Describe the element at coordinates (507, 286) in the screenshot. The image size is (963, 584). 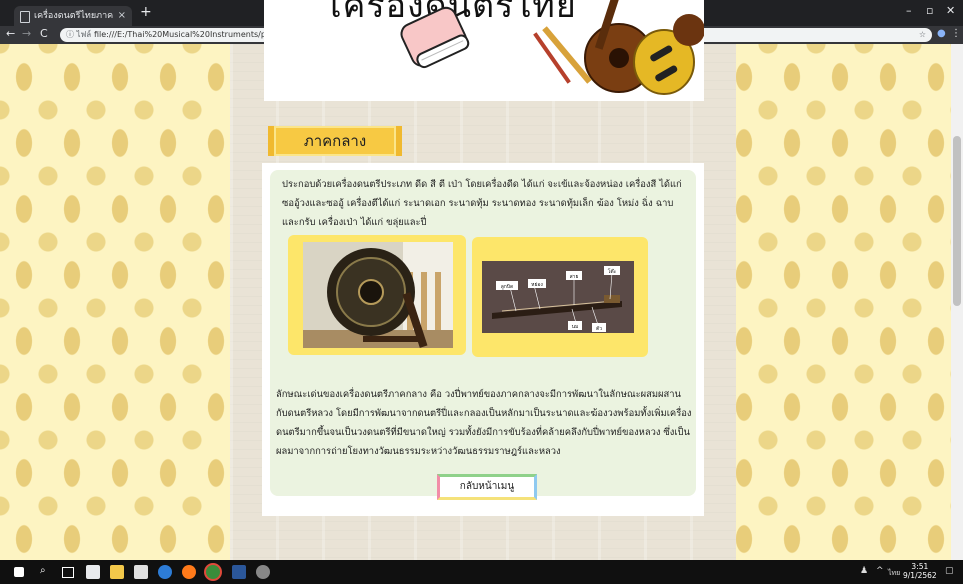
I see `diagram-label: ลูกบิด` at that location.